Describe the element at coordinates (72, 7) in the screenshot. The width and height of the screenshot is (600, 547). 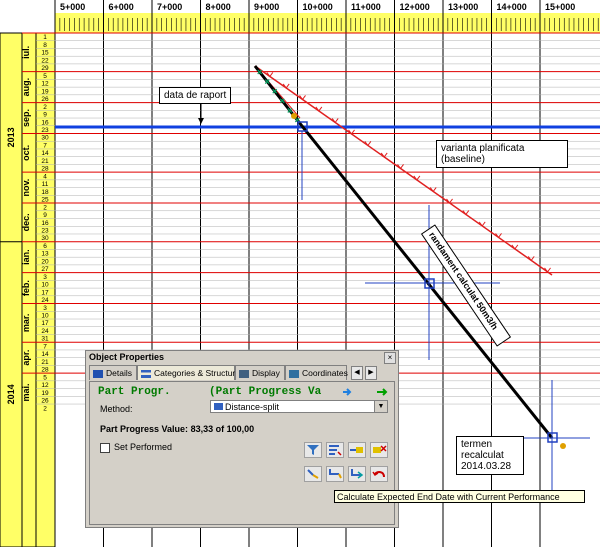
I see `km-label: 5+000` at that location.